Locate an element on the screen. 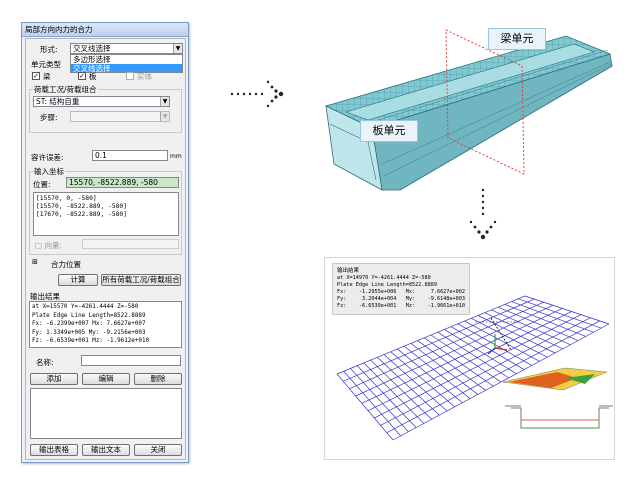 Image resolution: width=640 pixels, height=486 pixels. beam-checkbox: ✓ is located at coordinates (36, 76).